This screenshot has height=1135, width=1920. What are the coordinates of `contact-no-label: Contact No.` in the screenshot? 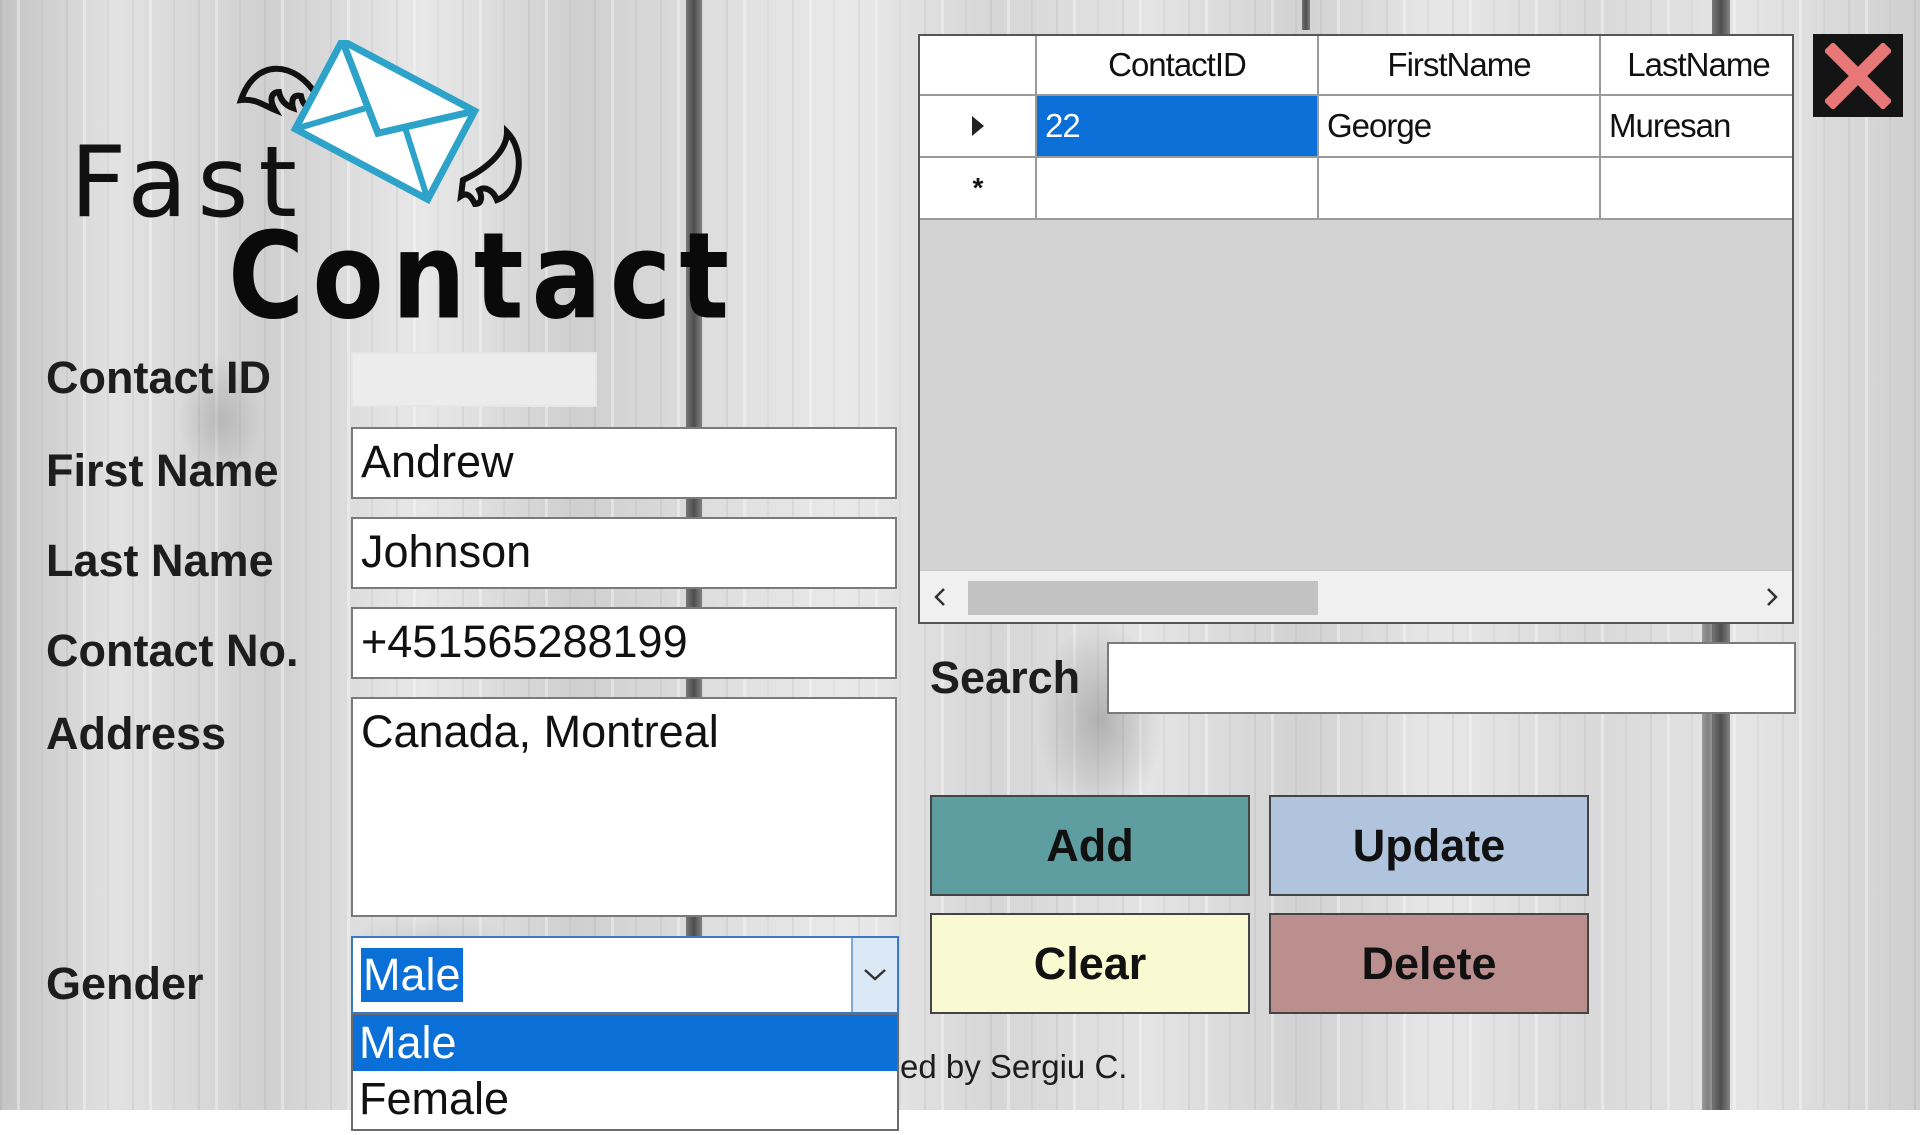 It's located at (172, 650).